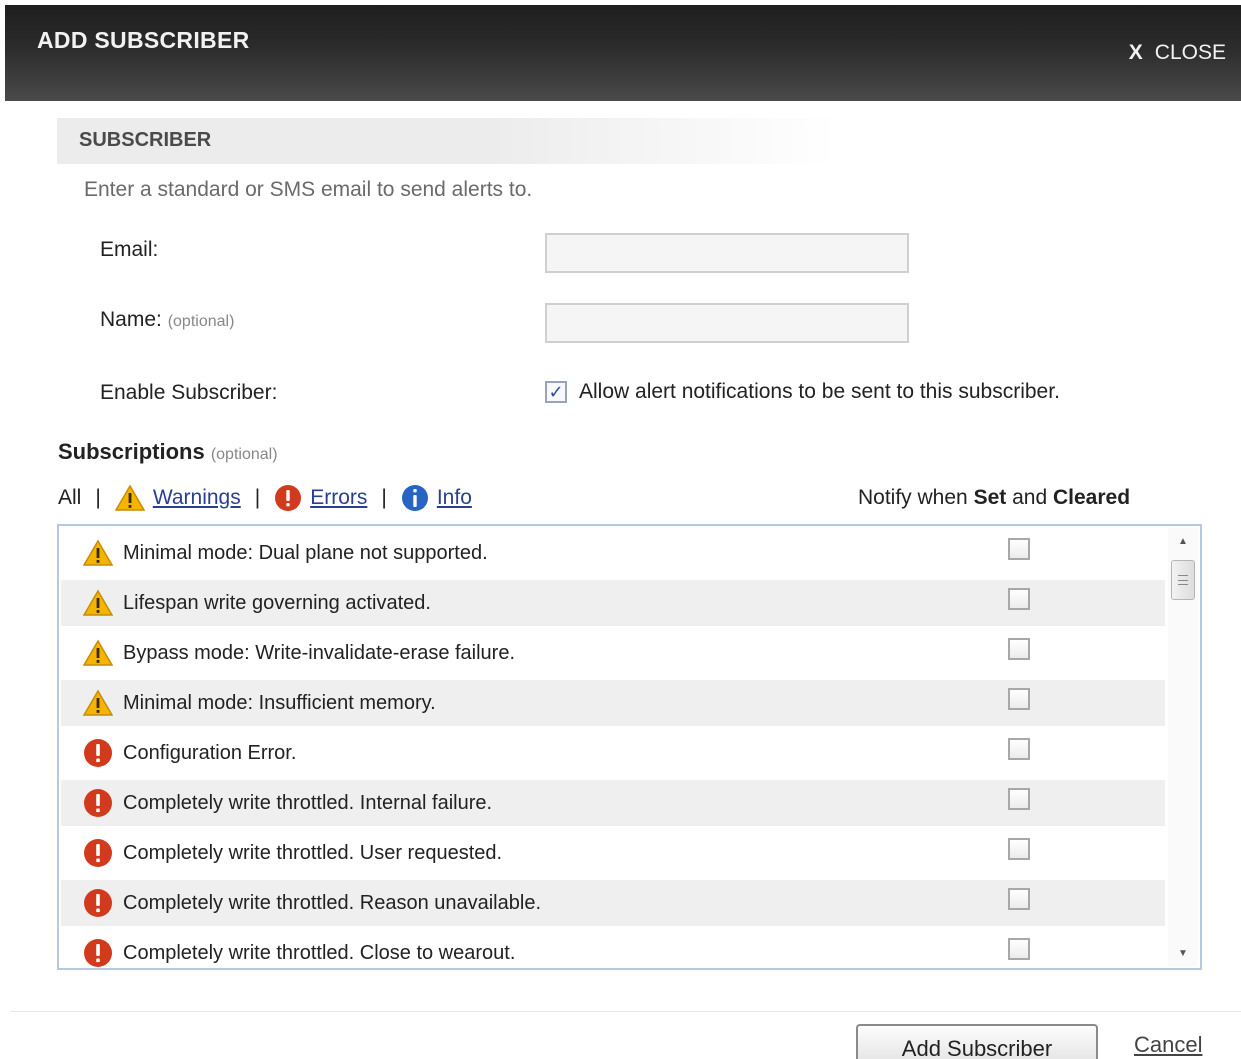  What do you see at coordinates (623, 53) in the screenshot?
I see `dialog-header: ADD SUBSCRIBER X CLOSE` at bounding box center [623, 53].